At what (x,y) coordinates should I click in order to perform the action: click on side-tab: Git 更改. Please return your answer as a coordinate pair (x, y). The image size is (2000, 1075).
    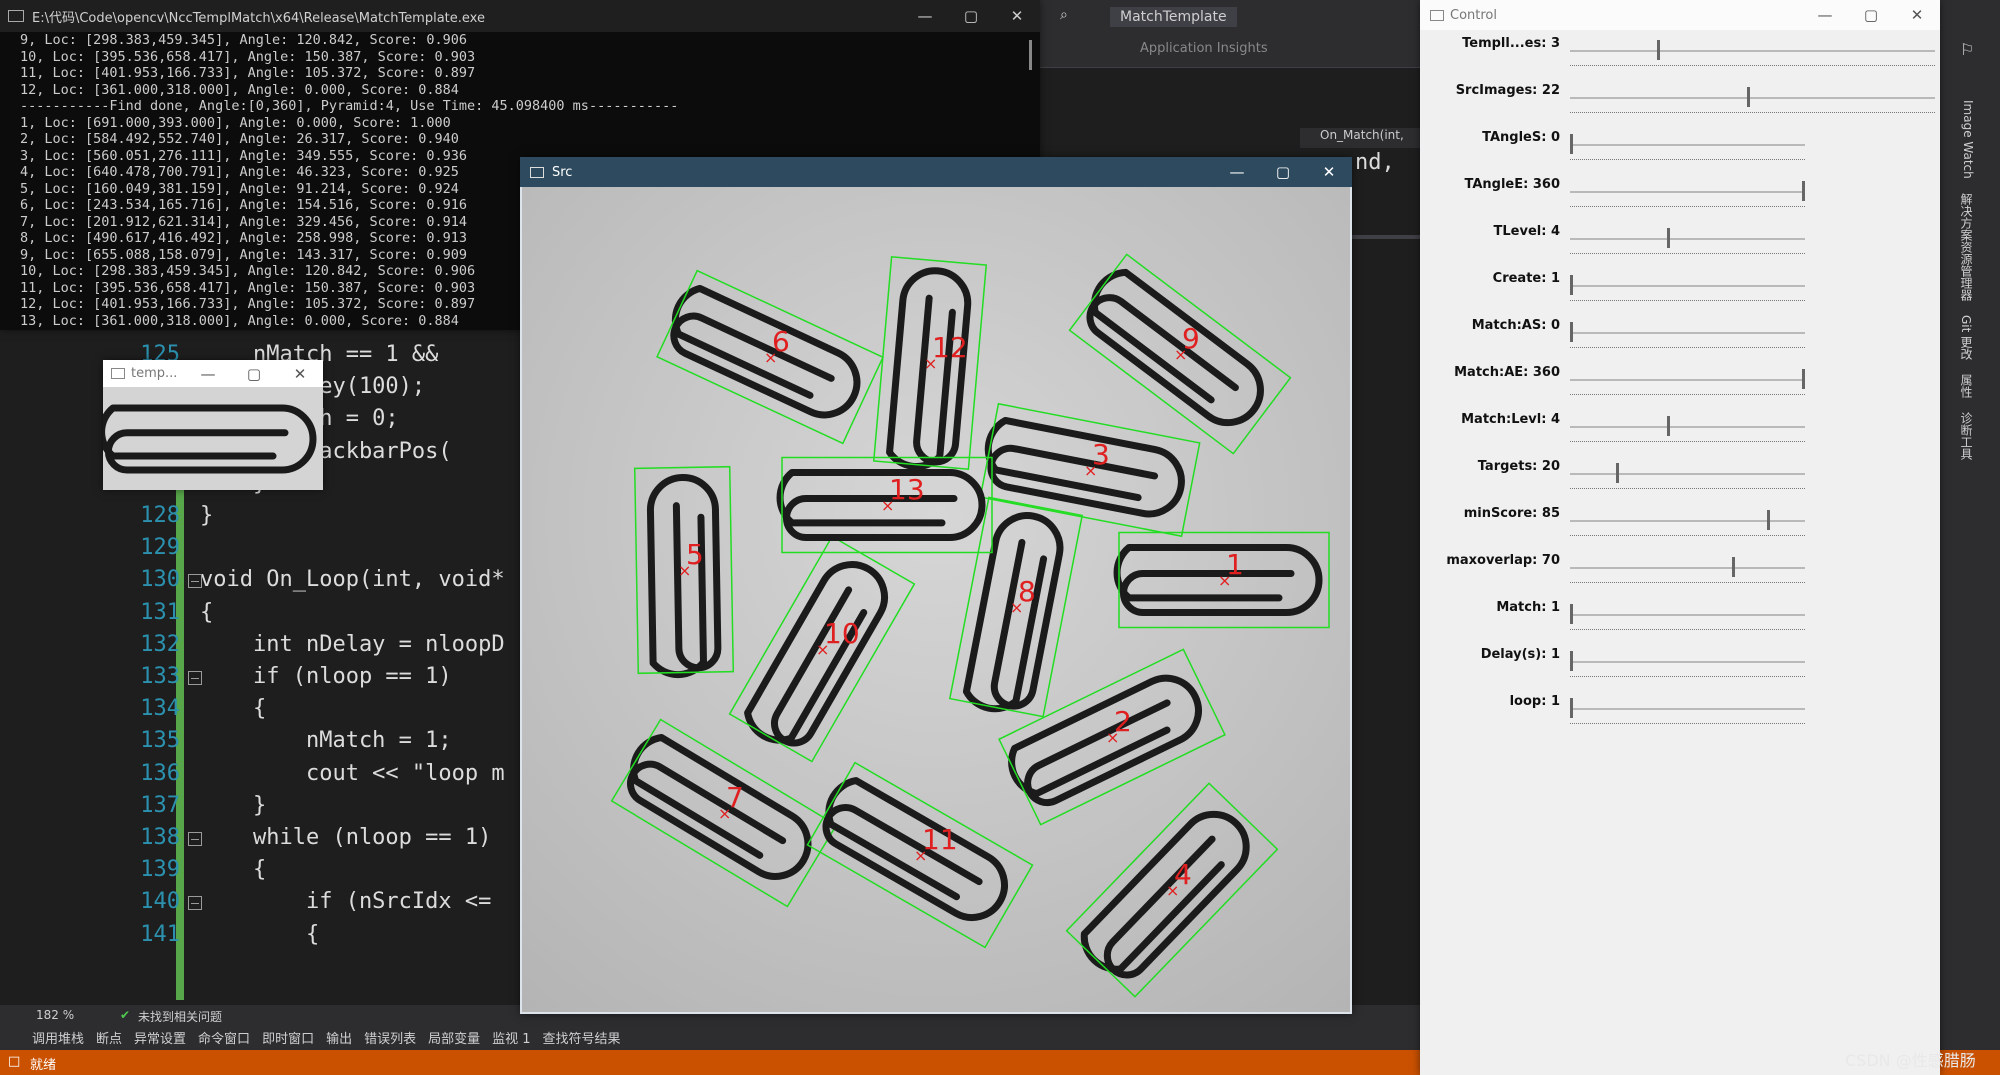
    Looking at the image, I should click on (1966, 337).